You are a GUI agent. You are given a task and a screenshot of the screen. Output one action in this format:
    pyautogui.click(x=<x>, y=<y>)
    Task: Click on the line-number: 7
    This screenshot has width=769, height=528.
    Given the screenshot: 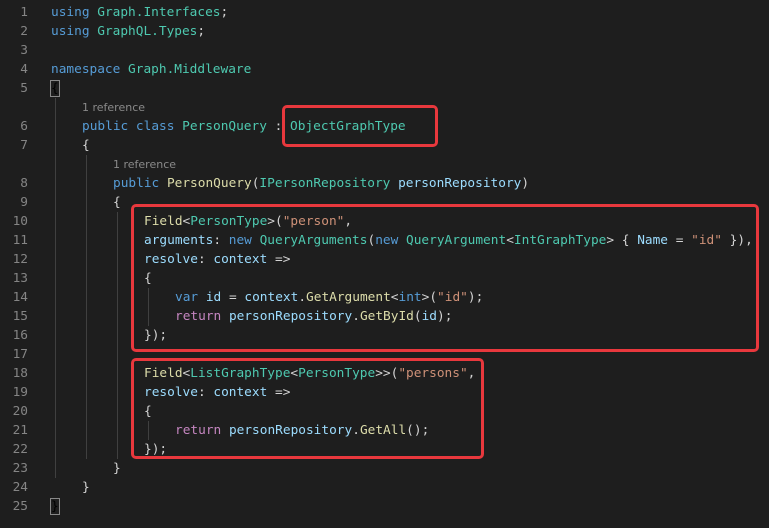 What is the action you would take?
    pyautogui.click(x=24, y=145)
    